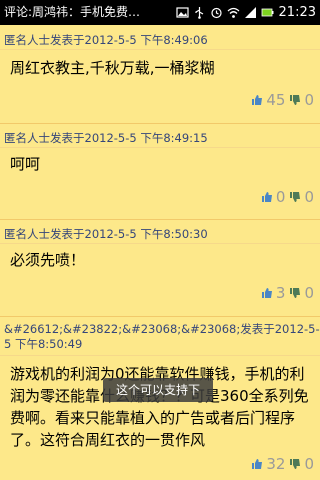 The image size is (320, 480). I want to click on image-icon, so click(182, 12).